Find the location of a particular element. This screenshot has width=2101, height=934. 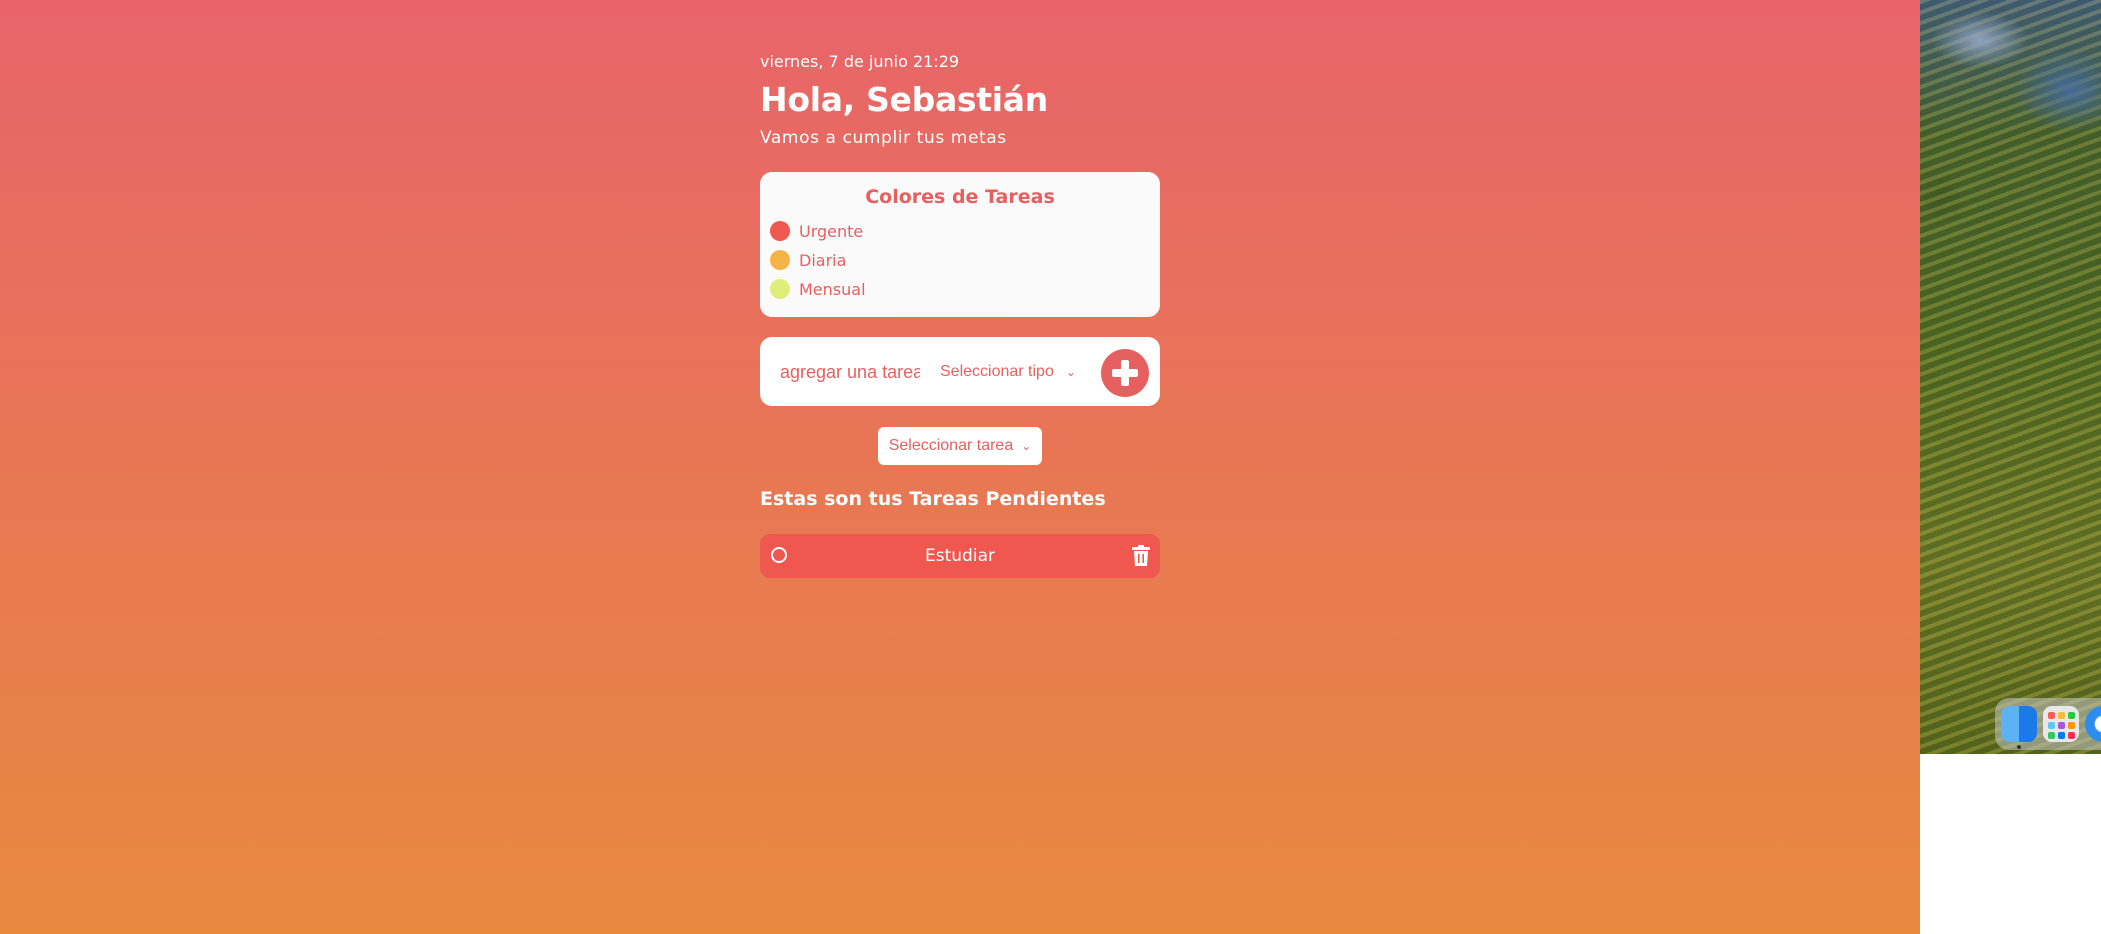

task-filter-select-value: Seleccionar tarea is located at coordinates (951, 445).